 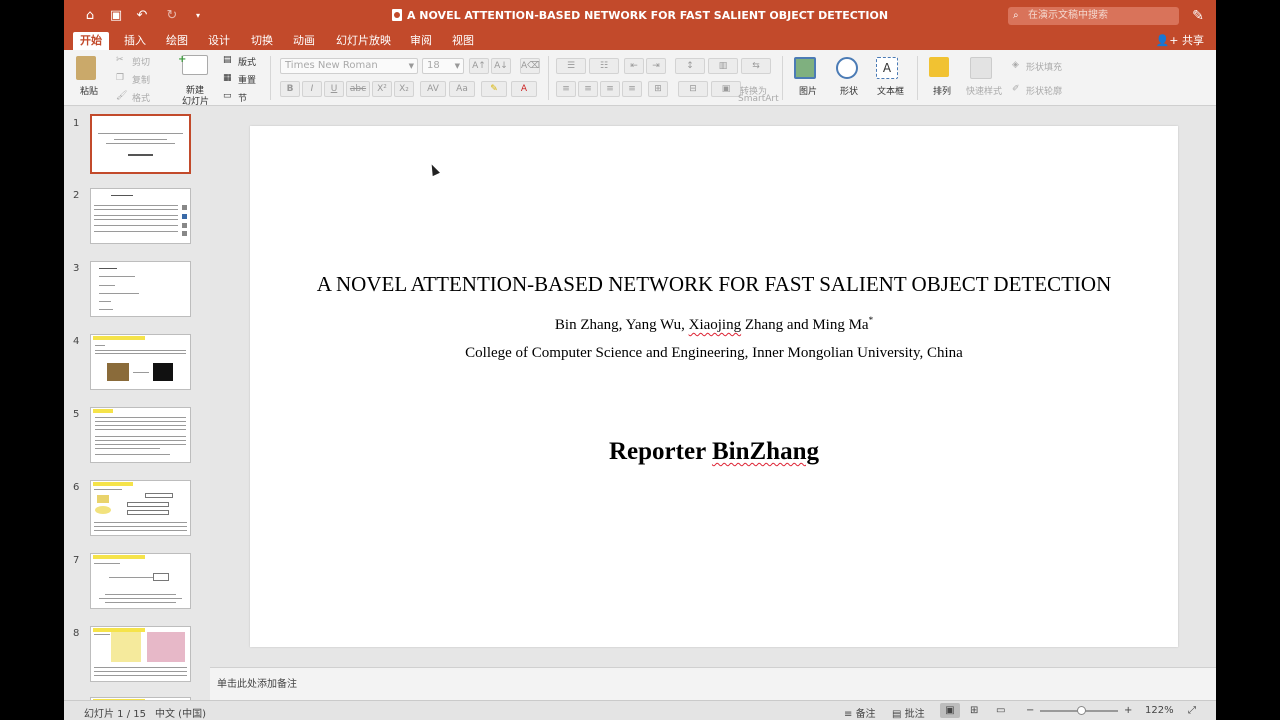 I want to click on slide-thumbnail-pane: 1 2 3 4 5 6 7 8, so click(x=137, y=403).